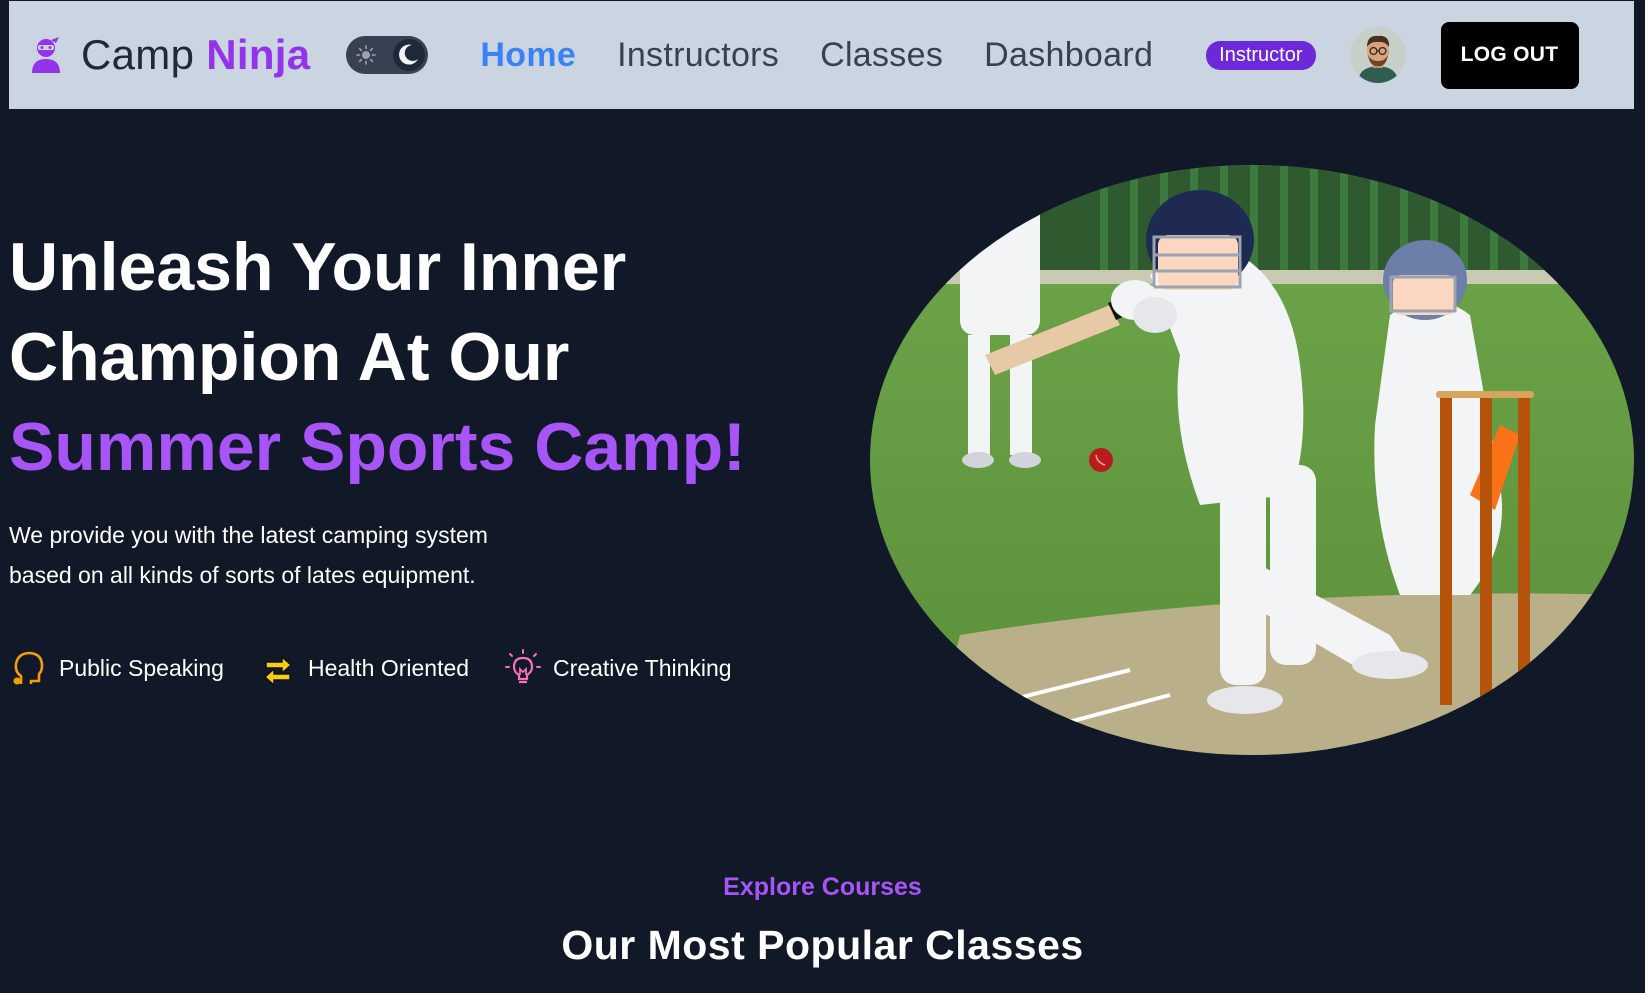  Describe the element at coordinates (822, 887) in the screenshot. I see `section-eyebrow: Explore Courses` at that location.